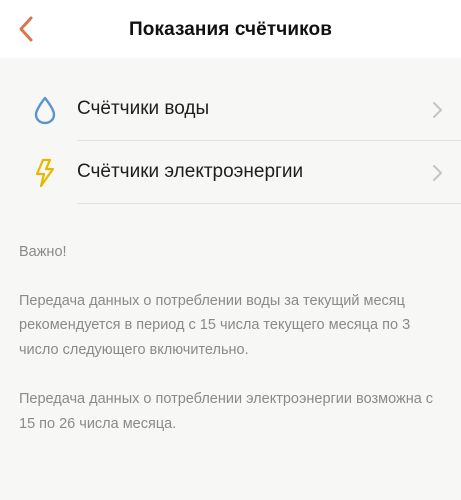 This screenshot has height=500, width=461. I want to click on electricity-meters-label: Счётчики электроэнергии, so click(190, 171).